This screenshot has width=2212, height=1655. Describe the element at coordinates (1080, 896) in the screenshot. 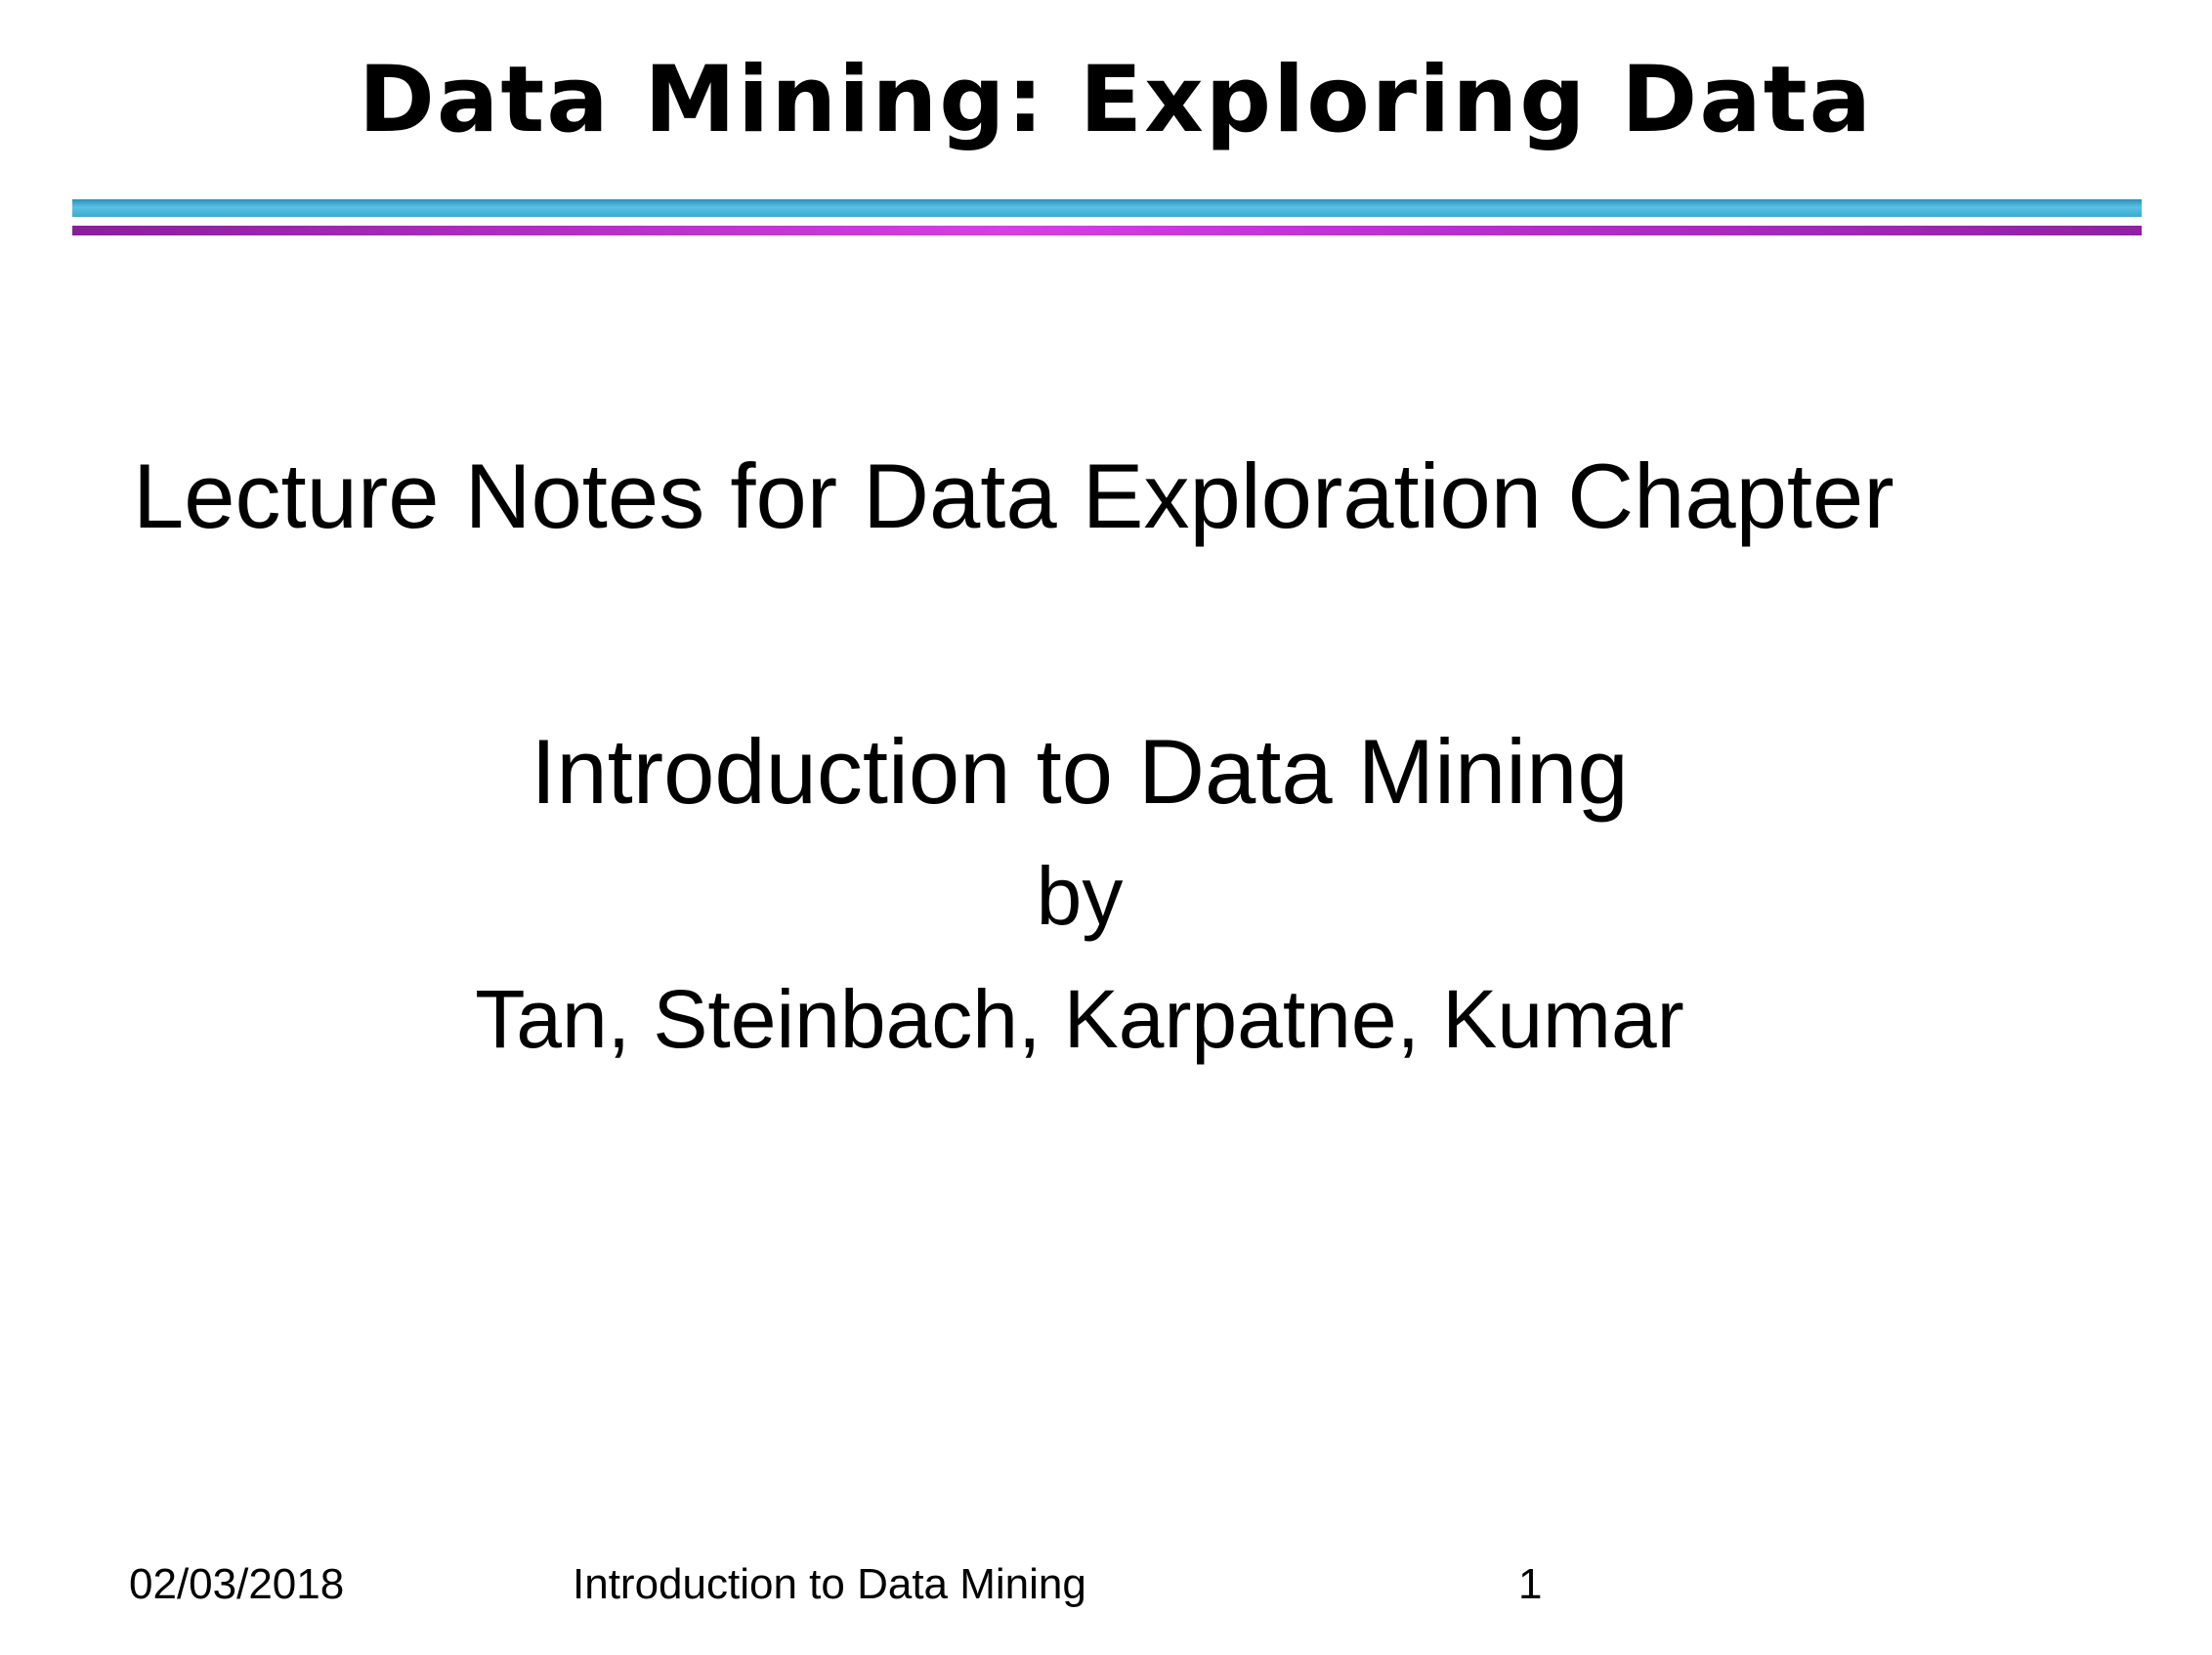

I see `by-text: by` at that location.